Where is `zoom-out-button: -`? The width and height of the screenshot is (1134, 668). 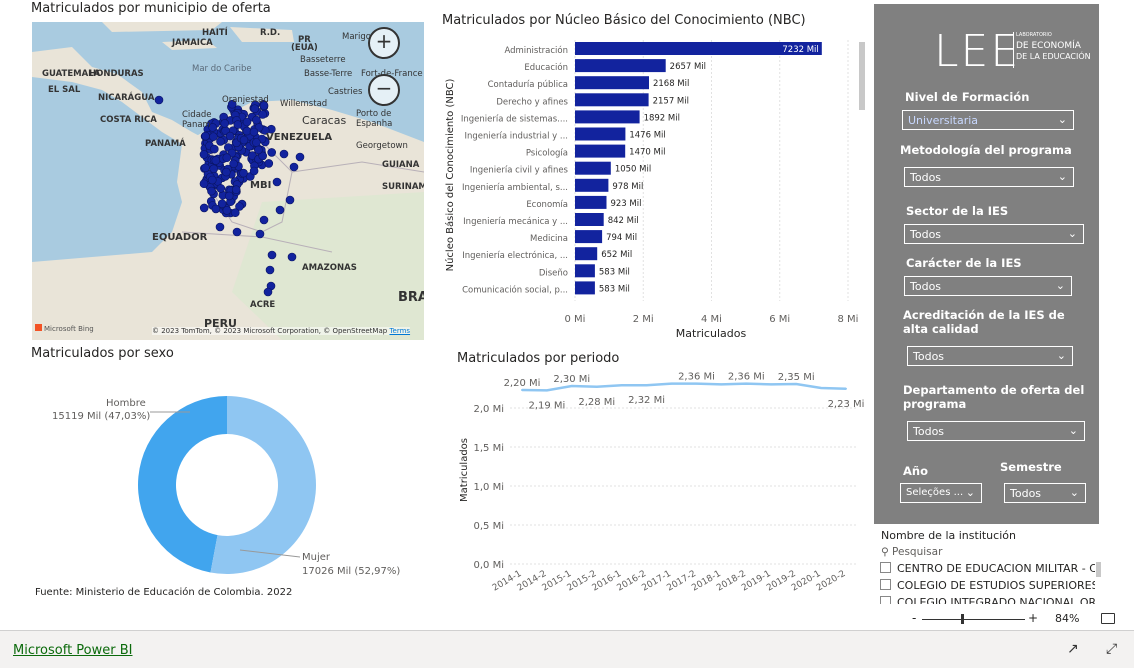 zoom-out-button: - is located at coordinates (914, 618).